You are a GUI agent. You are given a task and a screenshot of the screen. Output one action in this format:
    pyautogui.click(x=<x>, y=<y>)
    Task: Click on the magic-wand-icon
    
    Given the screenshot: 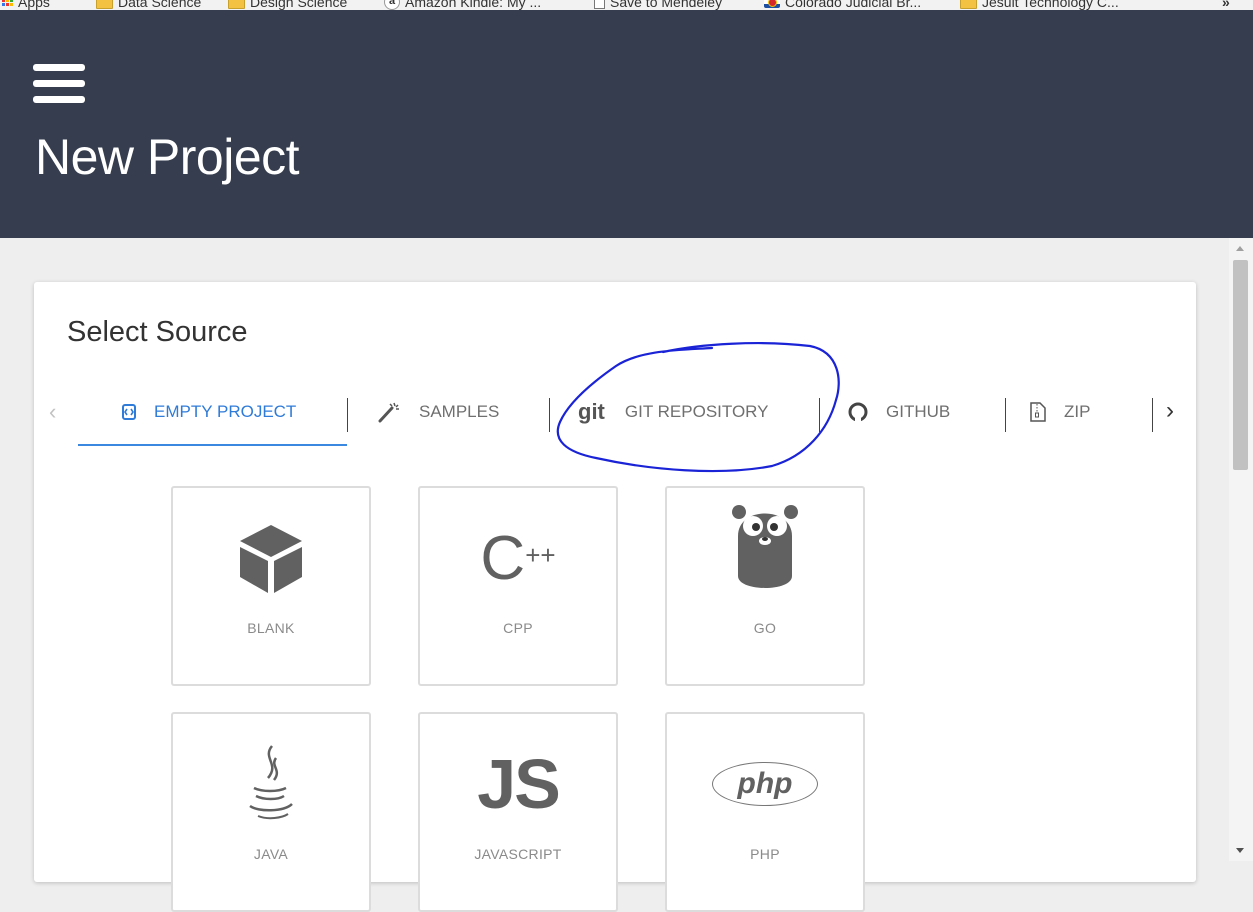 What is the action you would take?
    pyautogui.click(x=389, y=412)
    